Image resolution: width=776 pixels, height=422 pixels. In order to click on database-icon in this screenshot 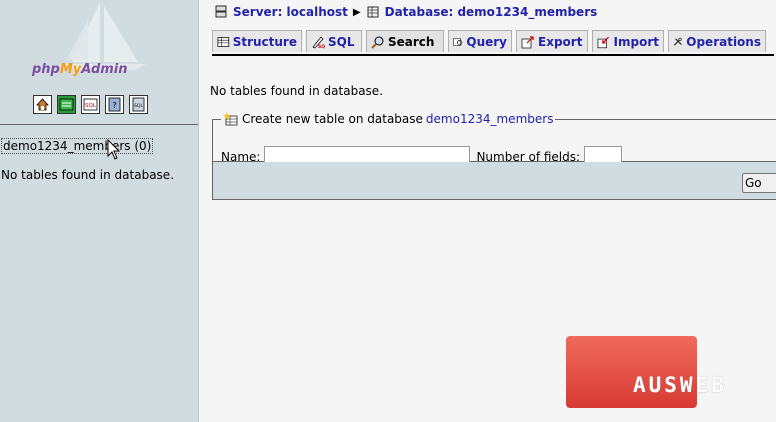, I will do `click(373, 12)`.